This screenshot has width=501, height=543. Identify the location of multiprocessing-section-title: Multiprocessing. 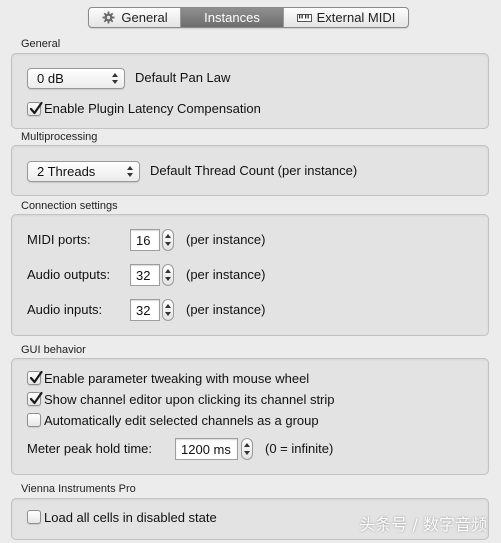
(59, 137).